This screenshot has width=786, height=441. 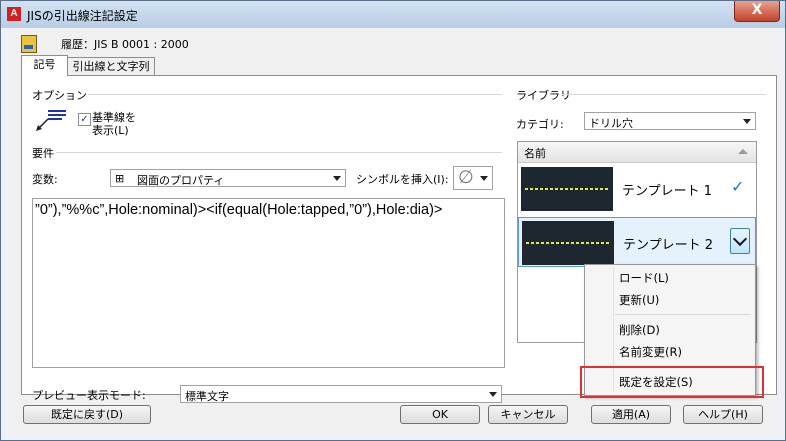 What do you see at coordinates (111, 66) in the screenshot?
I see `tab-leader-and-text: 引出線と文字列` at bounding box center [111, 66].